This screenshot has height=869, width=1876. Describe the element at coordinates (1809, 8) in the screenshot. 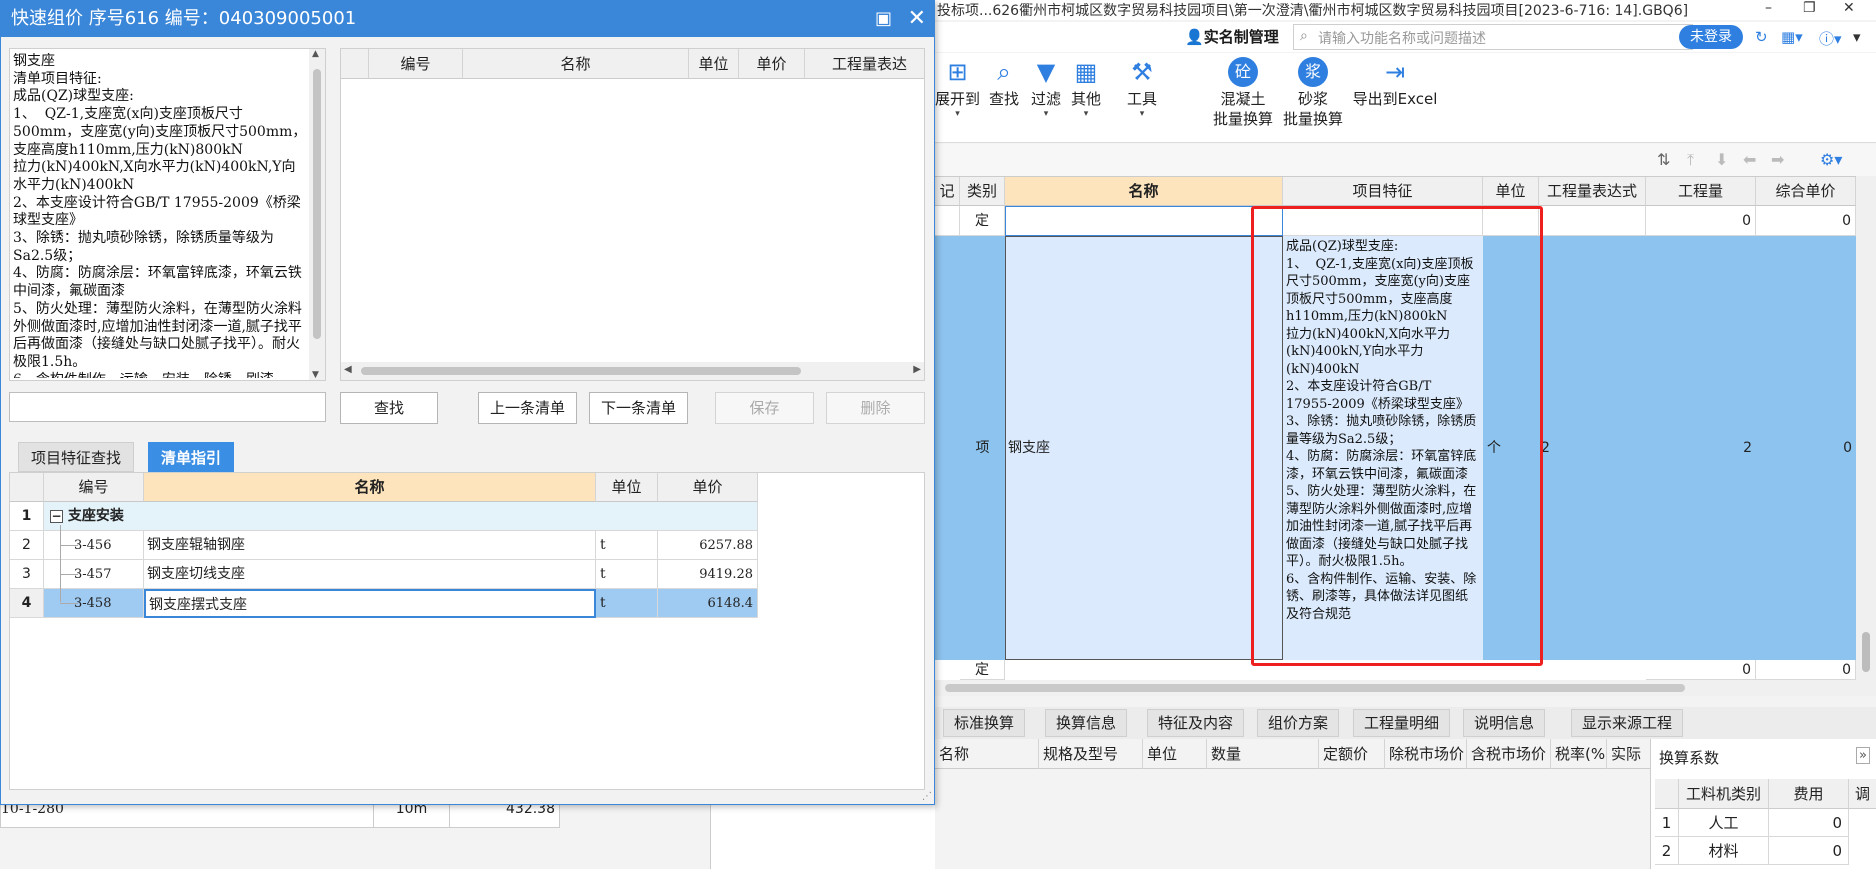

I see `restore-icon: ❐` at that location.